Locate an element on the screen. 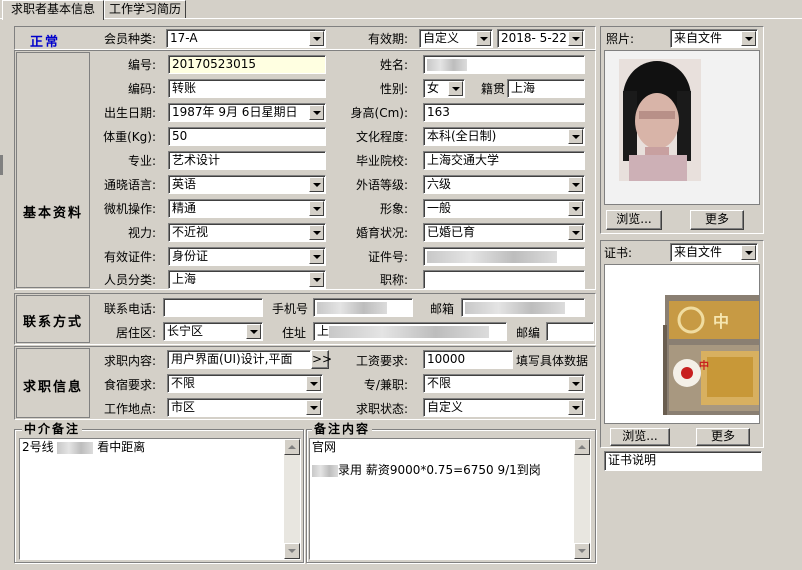 This screenshot has width=802, height=570. zip-label: 邮编 is located at coordinates (527, 333).